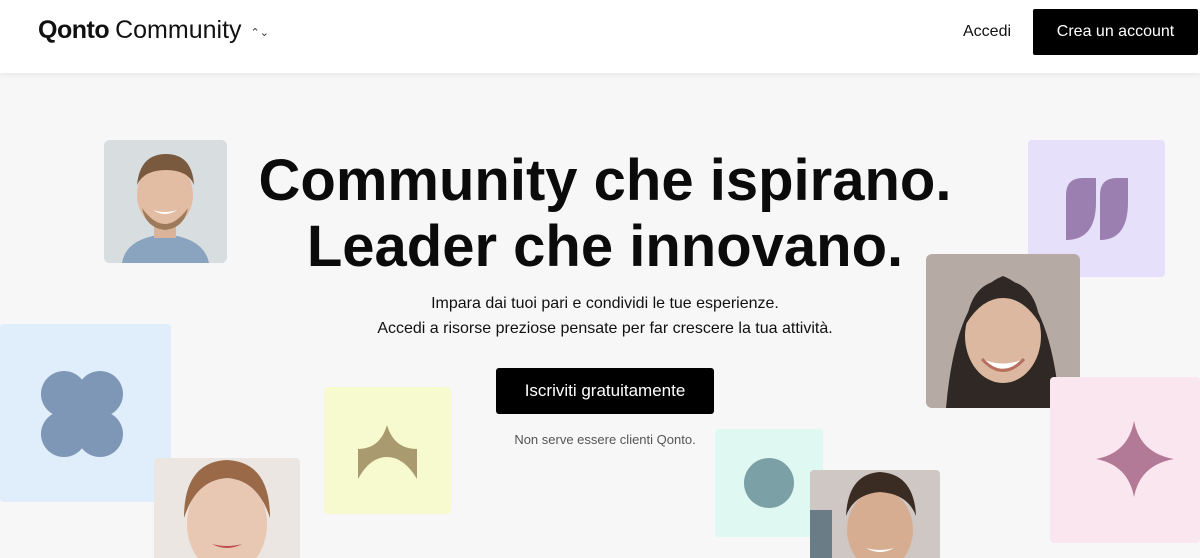 This screenshot has width=1200, height=558. I want to click on qonto-logo: Qonto, so click(74, 30).